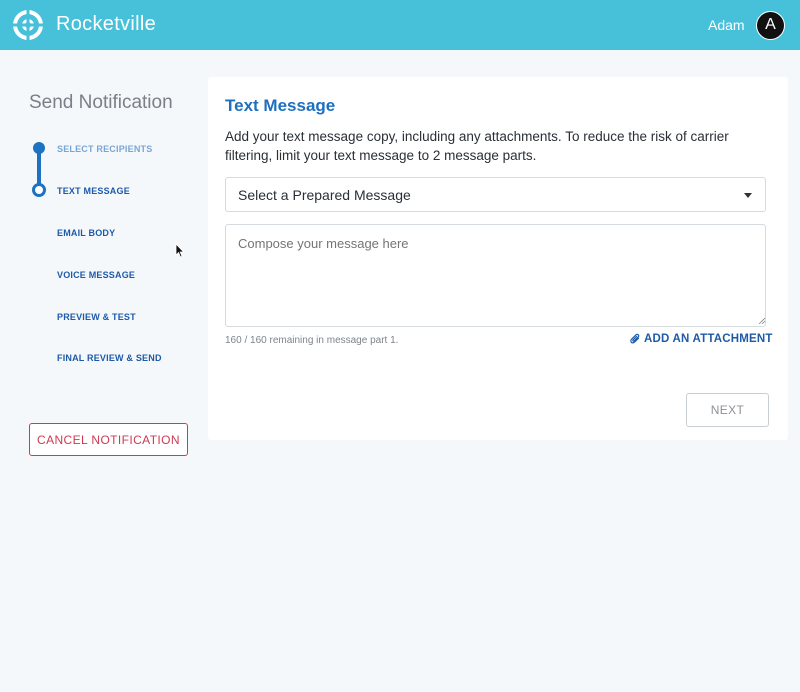  I want to click on card-title: Text Message, so click(280, 105).